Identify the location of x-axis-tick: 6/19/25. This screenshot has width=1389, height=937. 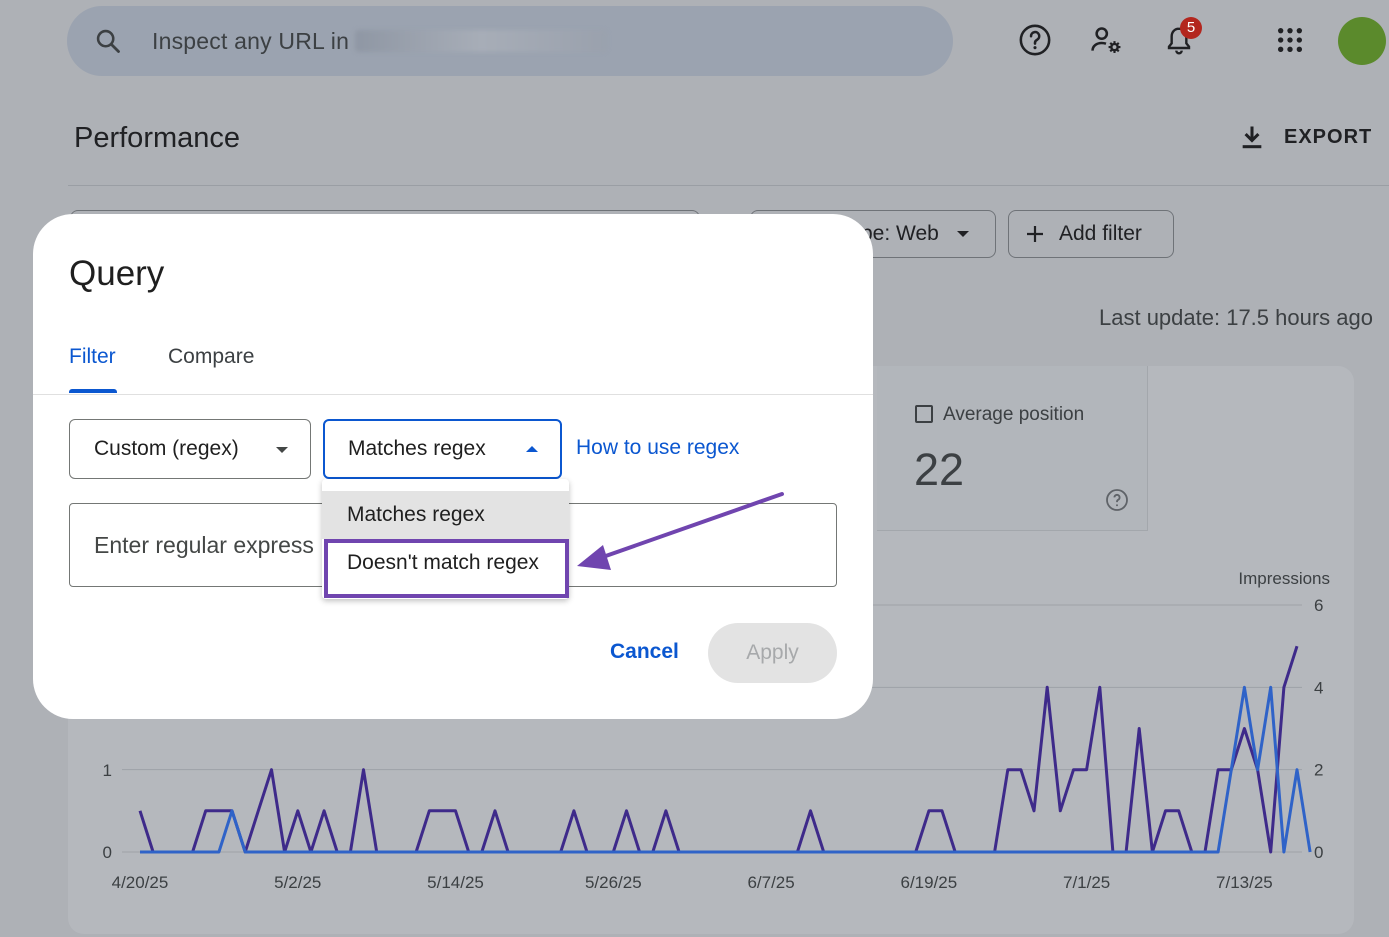
(928, 882).